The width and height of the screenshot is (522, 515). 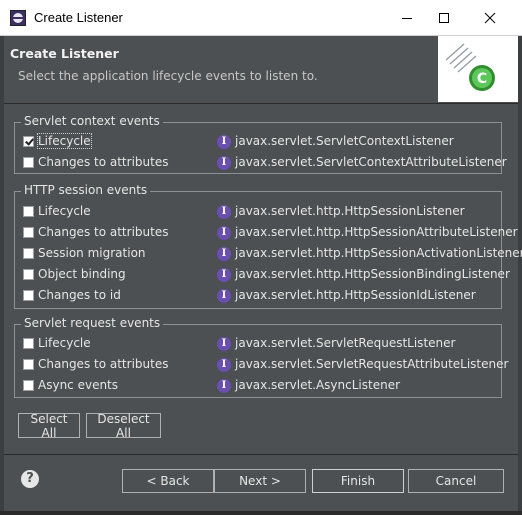 What do you see at coordinates (350, 211) in the screenshot?
I see `listener-class-name: javax.servlet.http.HttpSessionListener` at bounding box center [350, 211].